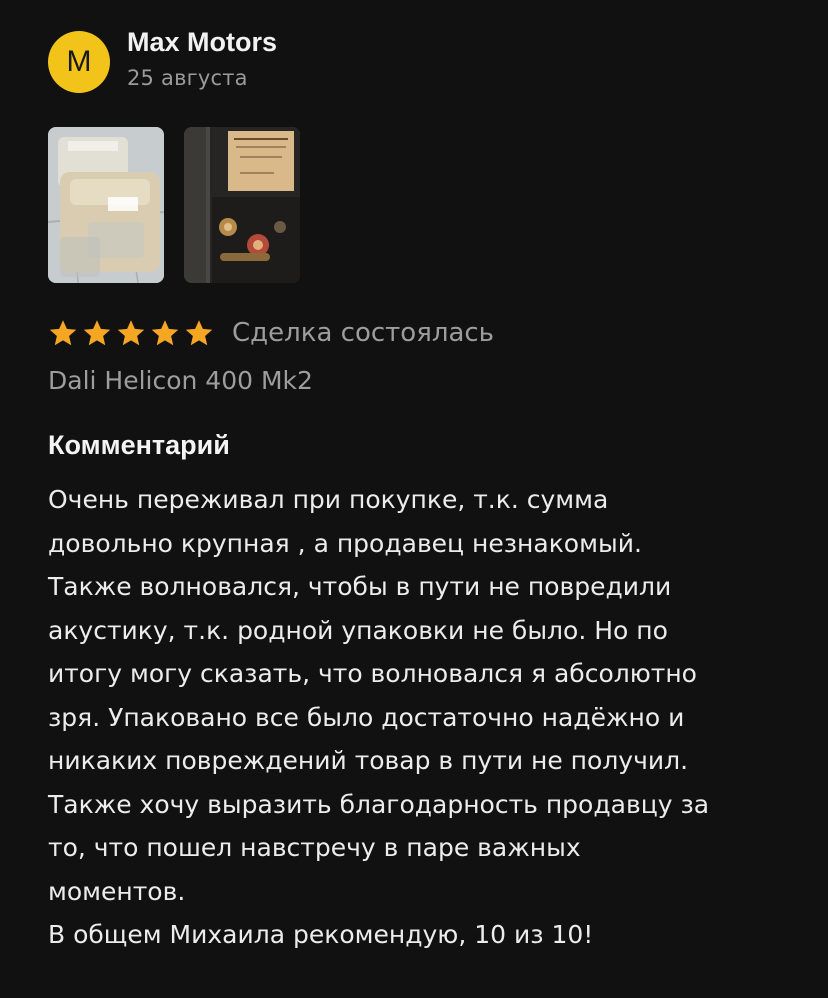 The image size is (828, 998). Describe the element at coordinates (180, 380) in the screenshot. I see `product-name: Dali Helicon 400 Mk2` at that location.